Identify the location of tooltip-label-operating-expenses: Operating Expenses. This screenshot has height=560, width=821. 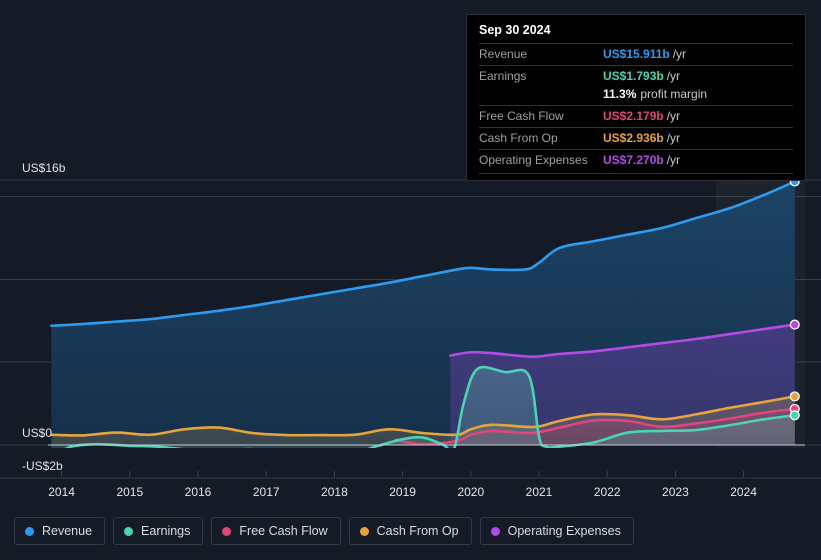
(533, 160).